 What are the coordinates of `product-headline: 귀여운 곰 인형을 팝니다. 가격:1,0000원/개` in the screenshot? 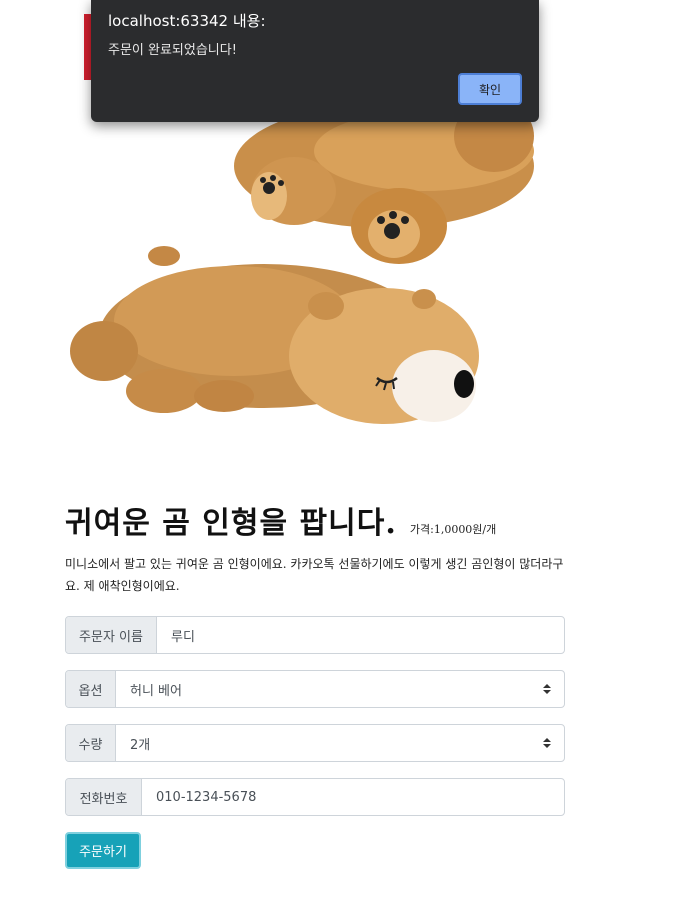 It's located at (280, 520).